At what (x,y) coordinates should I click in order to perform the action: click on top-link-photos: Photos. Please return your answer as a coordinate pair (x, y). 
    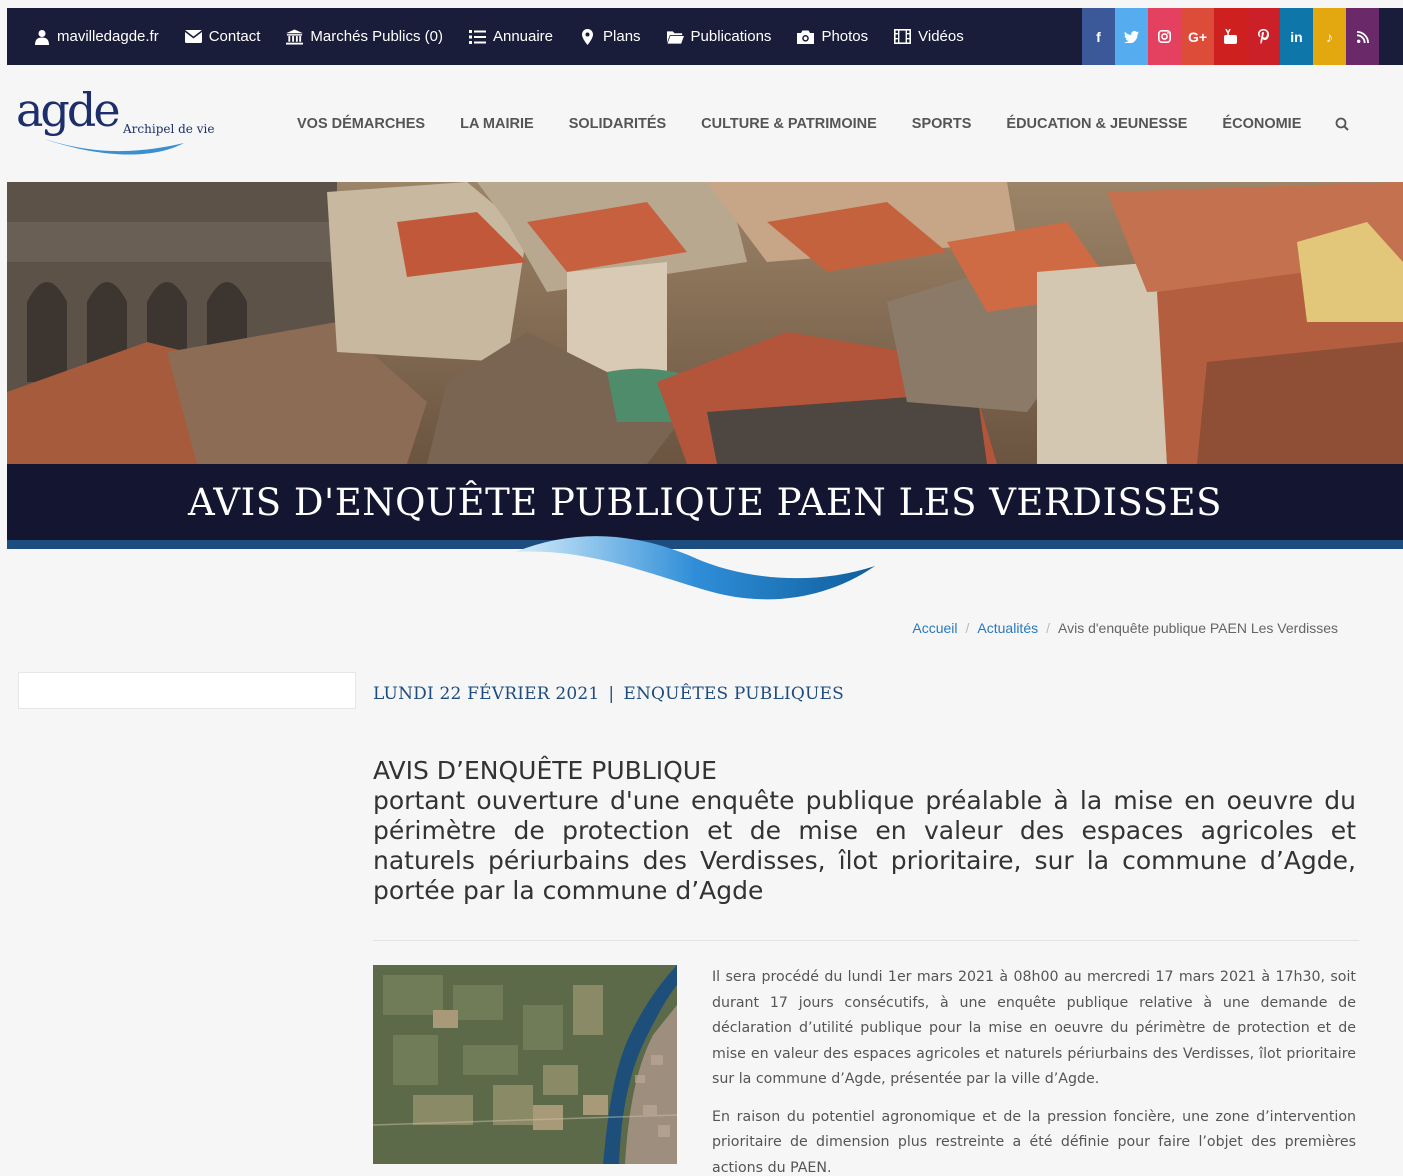
    Looking at the image, I should click on (832, 36).